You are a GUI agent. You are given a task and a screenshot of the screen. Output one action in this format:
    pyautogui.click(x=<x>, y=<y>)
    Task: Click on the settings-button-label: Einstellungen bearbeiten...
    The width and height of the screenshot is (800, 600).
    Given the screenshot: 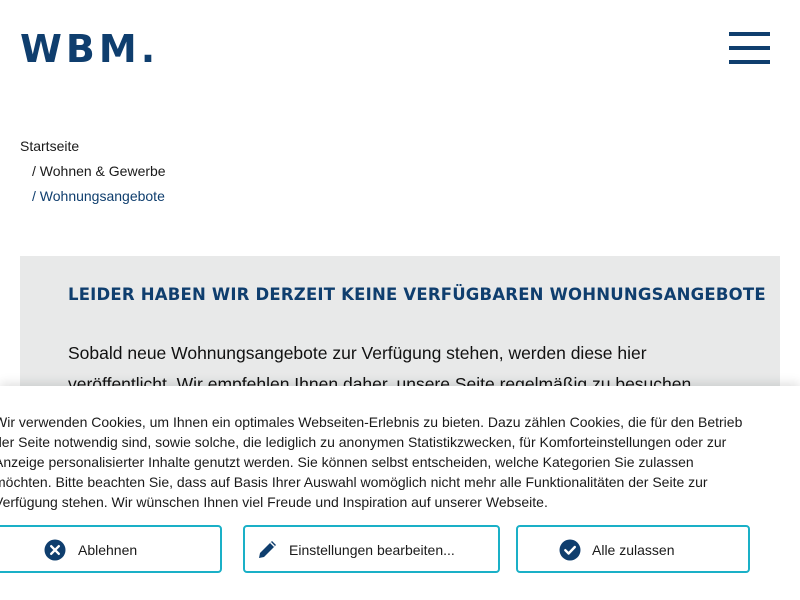 What is the action you would take?
    pyautogui.click(x=372, y=550)
    